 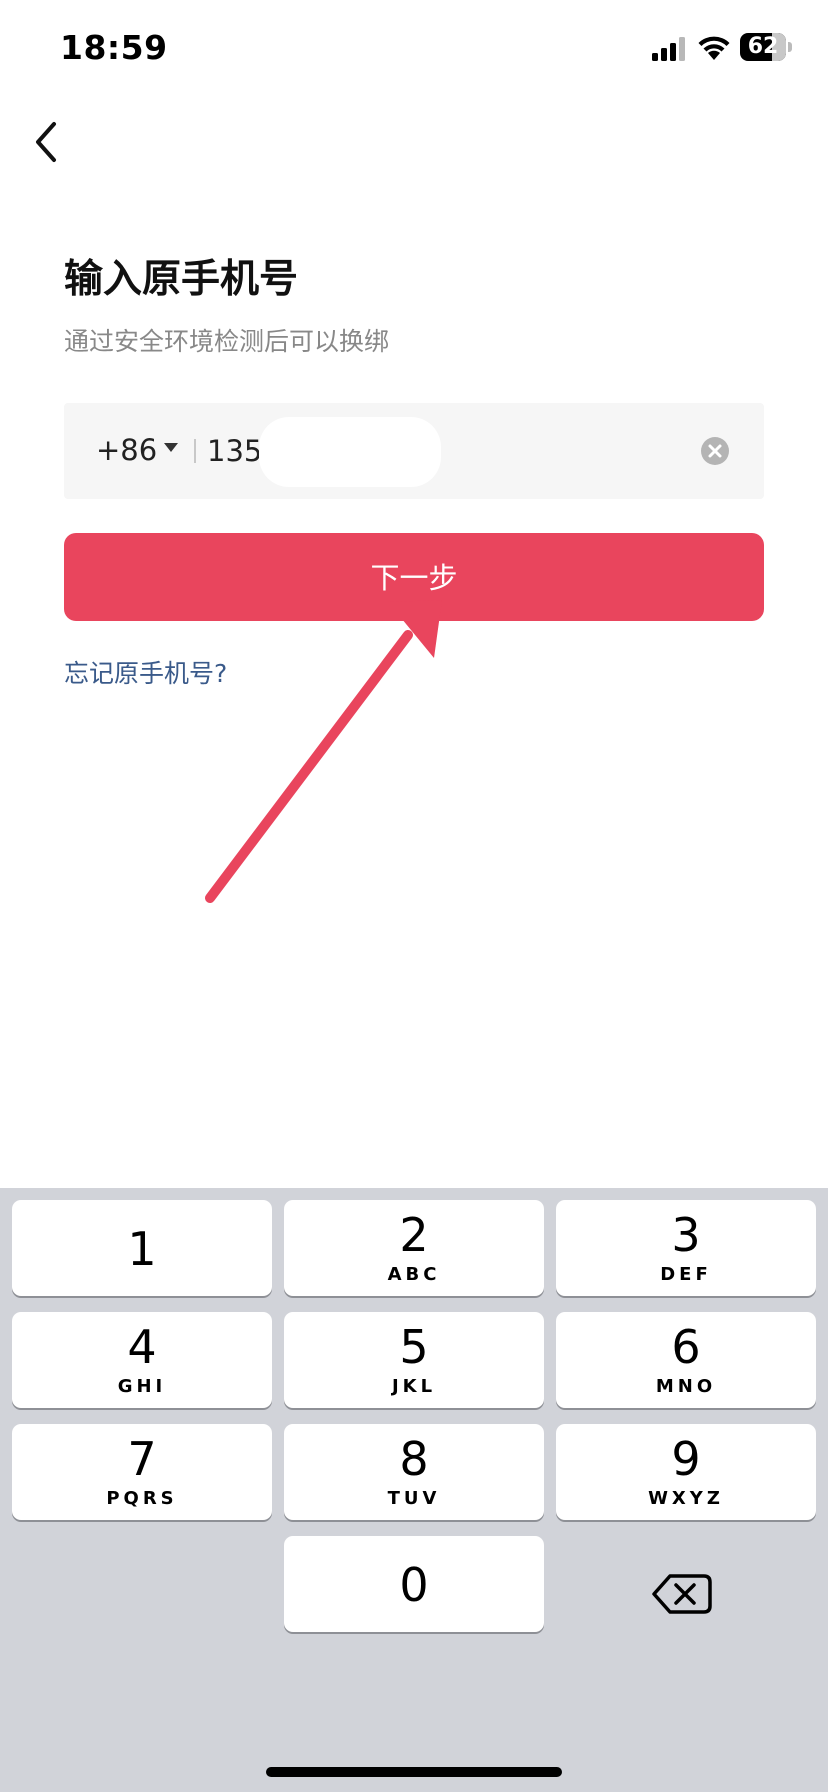 What do you see at coordinates (142, 1248) in the screenshot?
I see `key-1: 1` at bounding box center [142, 1248].